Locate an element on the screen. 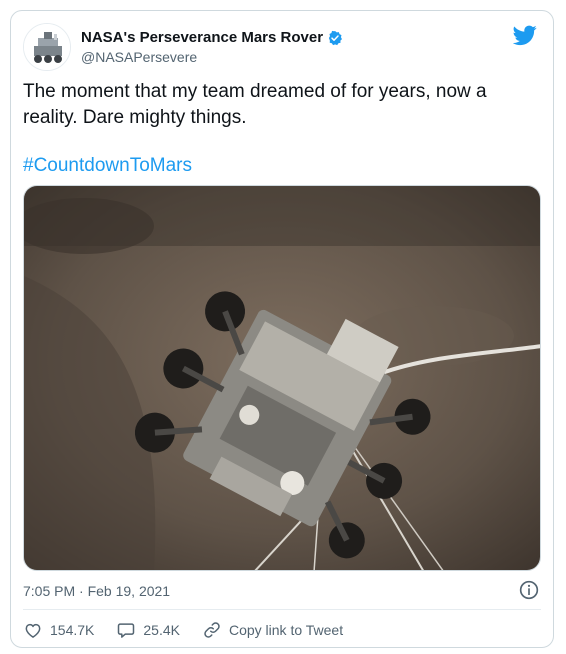  user-handle: @NASAPersevere is located at coordinates (139, 57).